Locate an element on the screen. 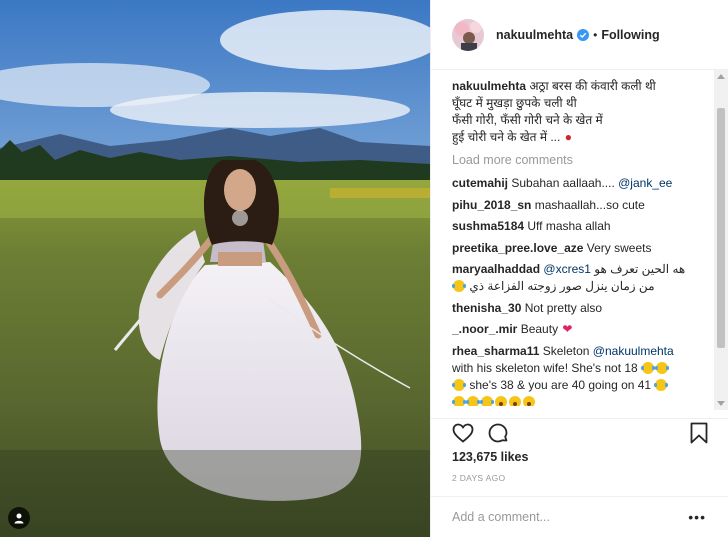 Image resolution: width=728 pixels, height=537 pixels. username-link: nakuulmehta is located at coordinates (534, 35).